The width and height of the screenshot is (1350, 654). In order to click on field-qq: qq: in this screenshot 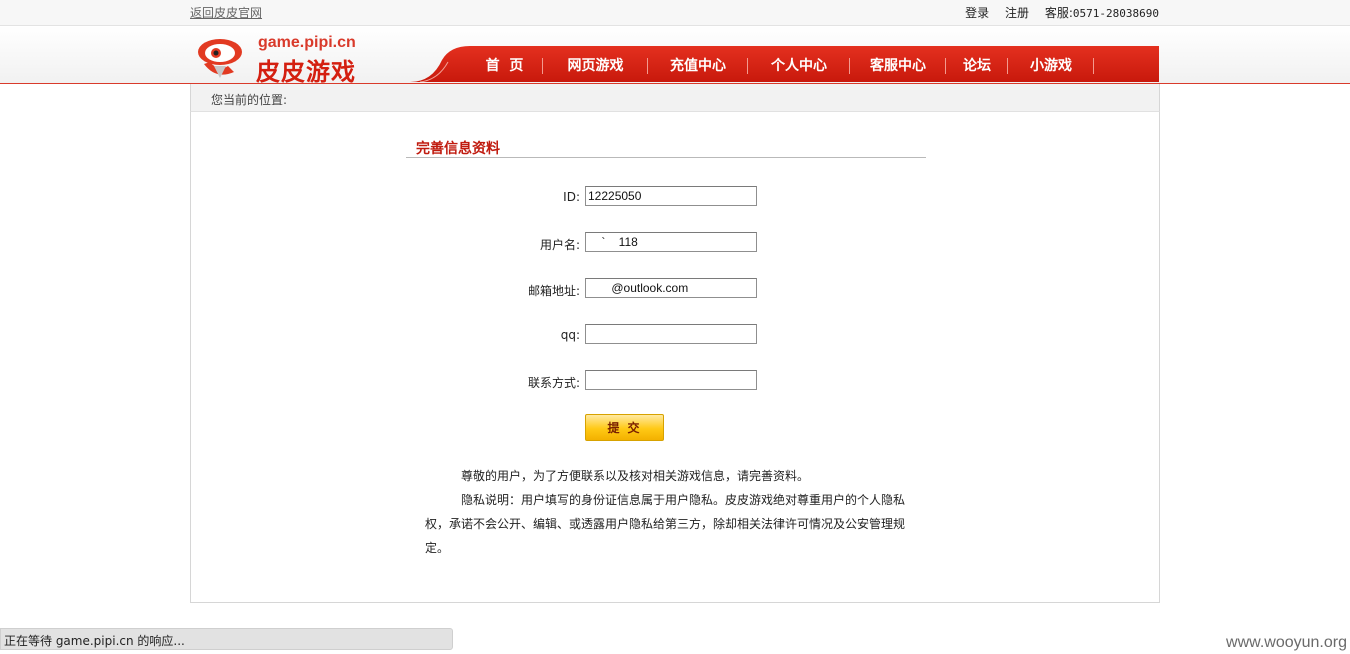, I will do `click(620, 335)`.